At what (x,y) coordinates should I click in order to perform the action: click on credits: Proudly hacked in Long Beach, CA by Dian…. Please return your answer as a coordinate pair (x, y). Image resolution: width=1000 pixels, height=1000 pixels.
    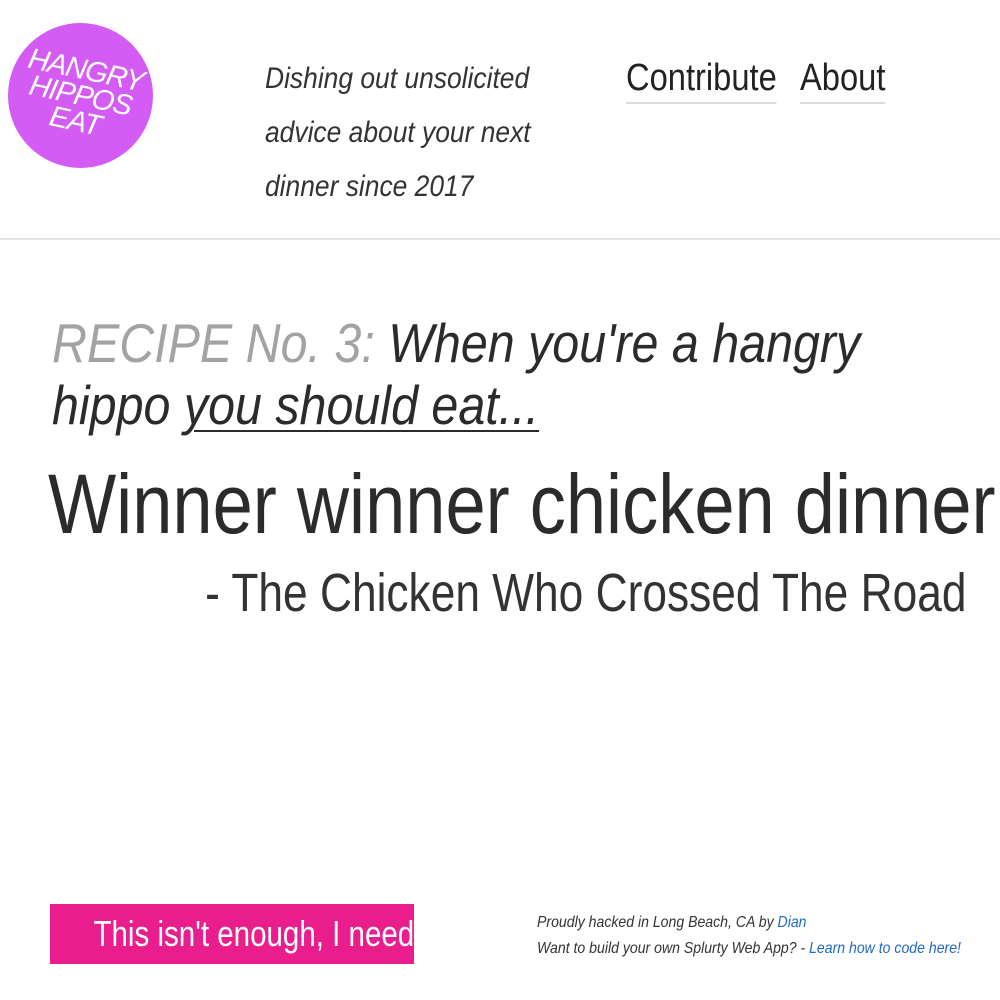
    Looking at the image, I should click on (749, 936).